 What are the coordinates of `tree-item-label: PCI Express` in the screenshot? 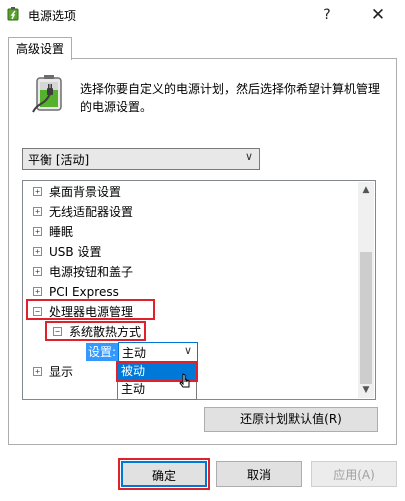 It's located at (84, 292).